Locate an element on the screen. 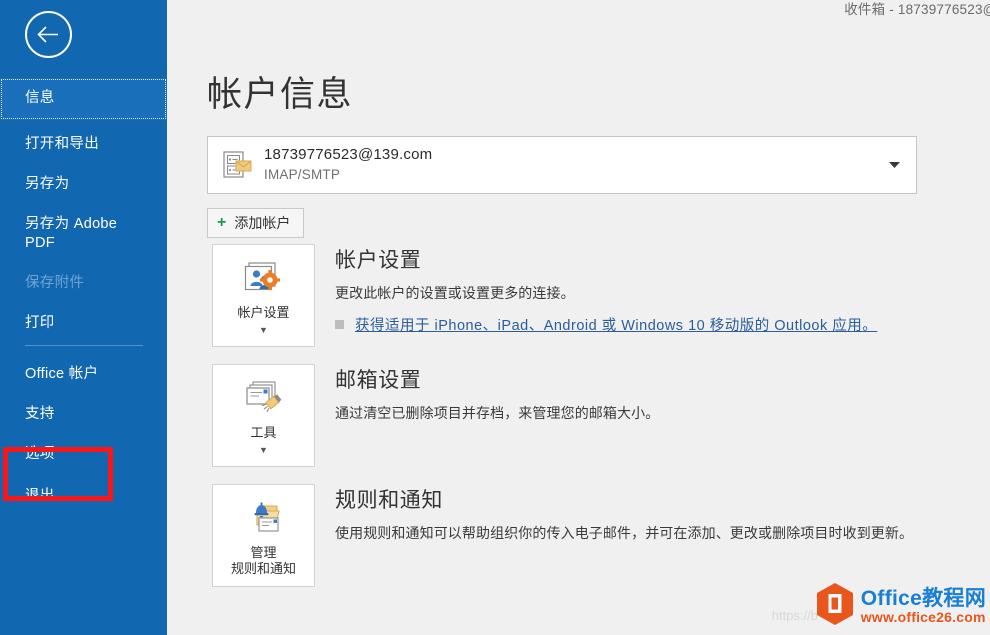 The image size is (990, 635). sidebar-item-open-export: 打开和导出 is located at coordinates (83, 137).